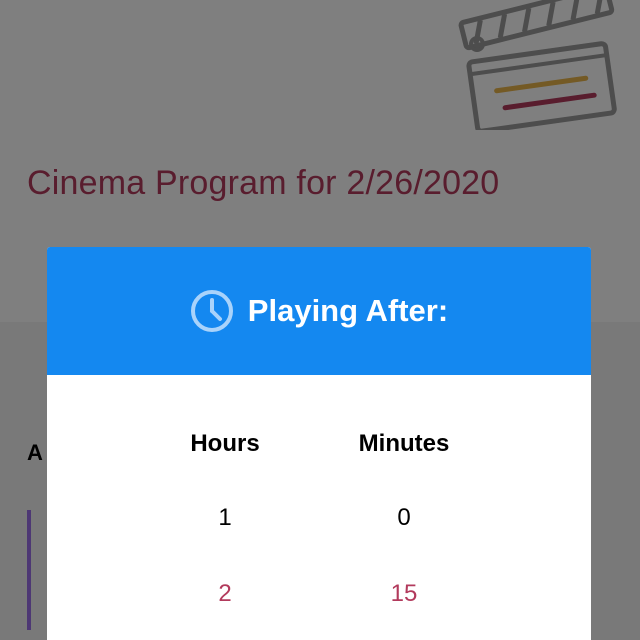  What do you see at coordinates (348, 310) in the screenshot?
I see `dialog-title: Playing After:` at bounding box center [348, 310].